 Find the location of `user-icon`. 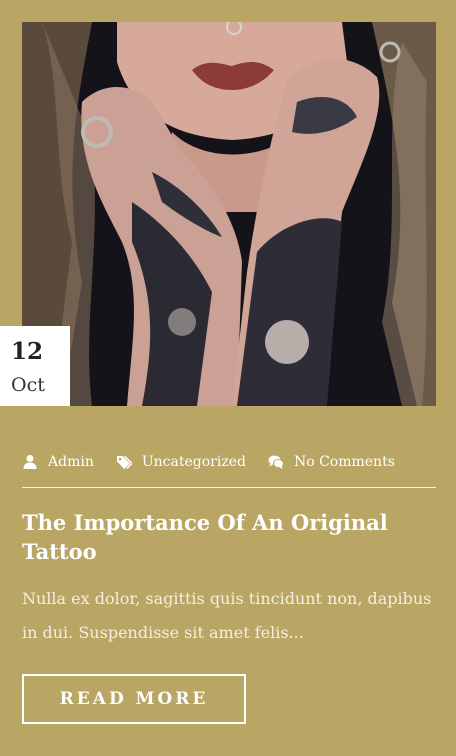

user-icon is located at coordinates (30, 462).